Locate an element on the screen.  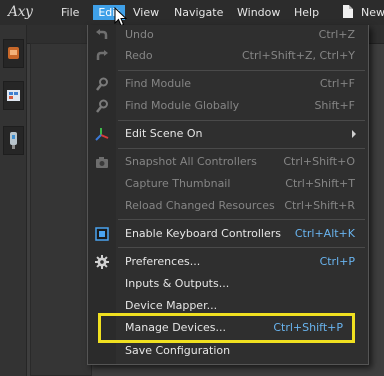
menu-item-label: Undo is located at coordinates (139, 34).